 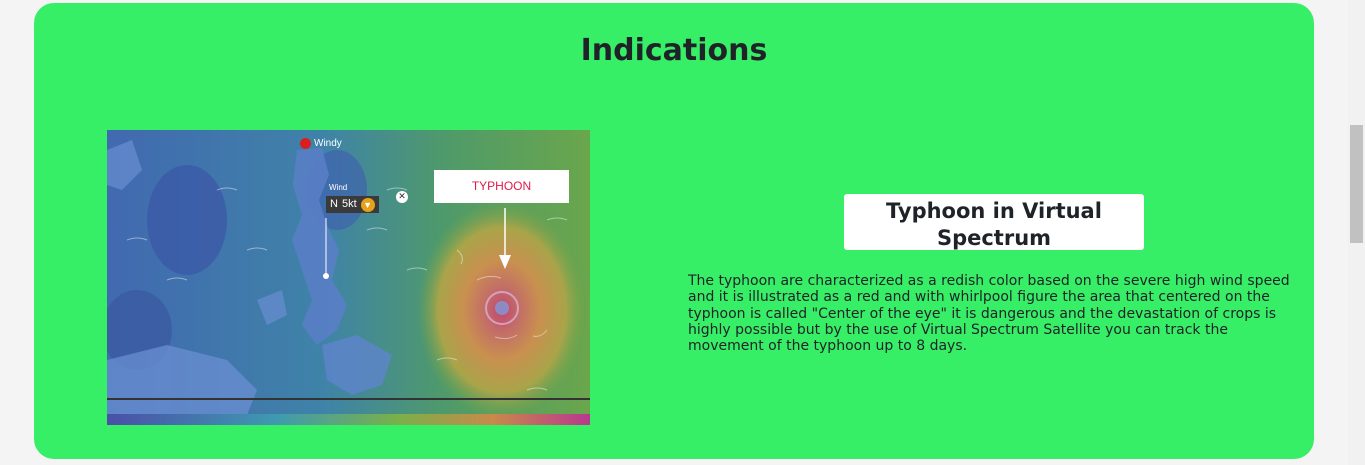 I want to click on wind-value: 5kt, so click(x=349, y=204).